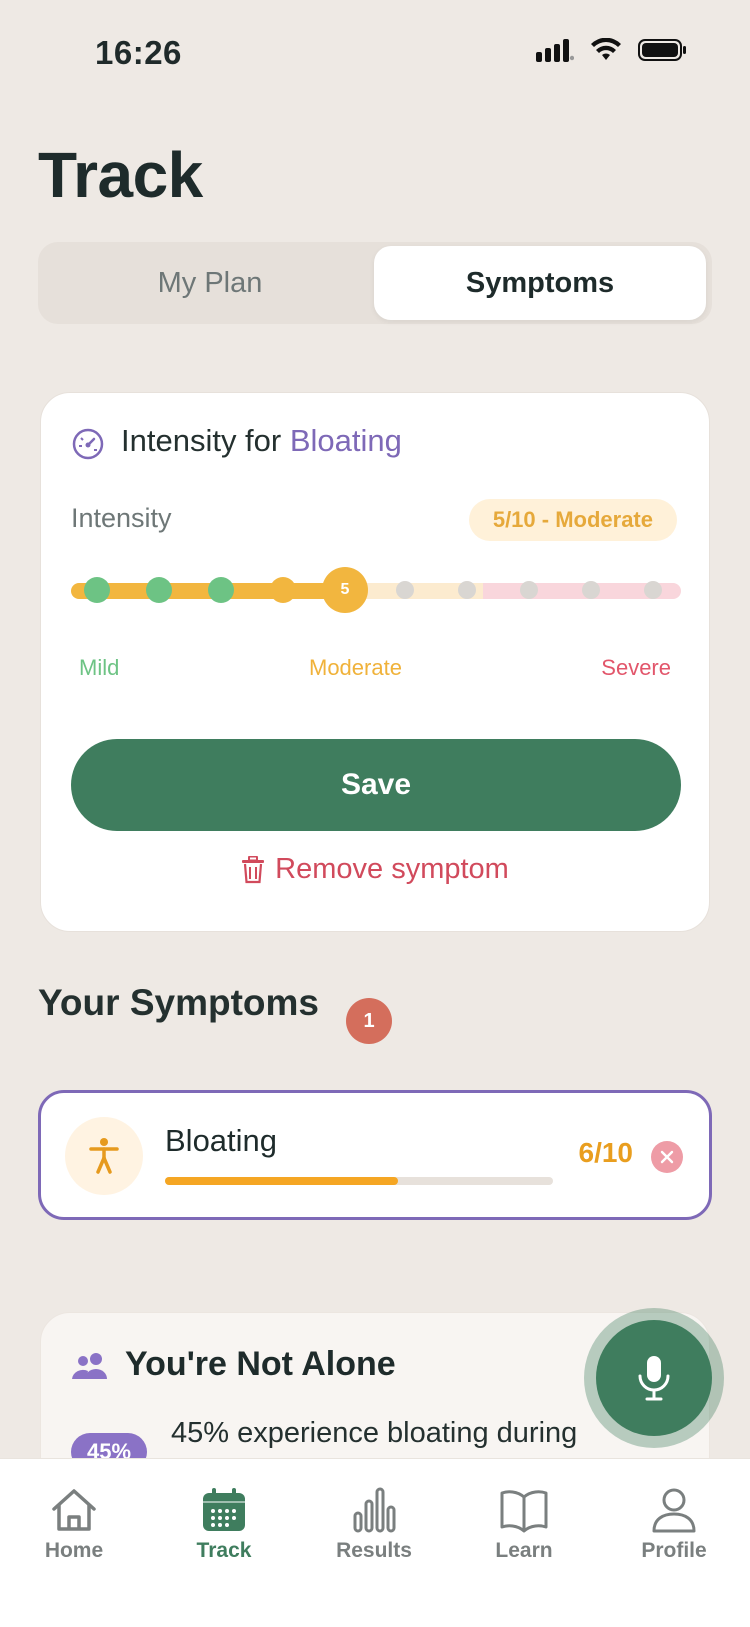 This screenshot has height=1627, width=750. Describe the element at coordinates (674, 1510) in the screenshot. I see `profile-icon` at that location.